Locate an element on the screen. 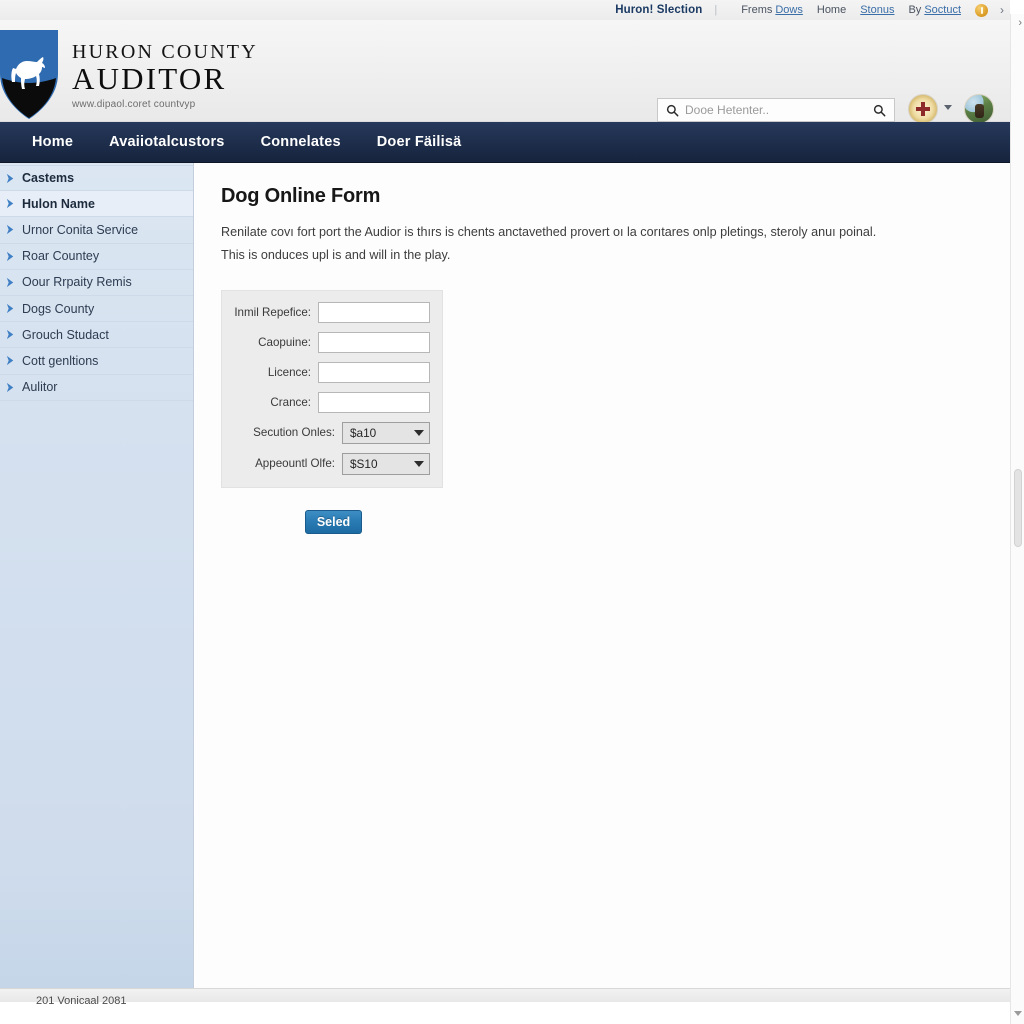 The width and height of the screenshot is (1024, 1024). form-select-0: $a10 is located at coordinates (386, 432).